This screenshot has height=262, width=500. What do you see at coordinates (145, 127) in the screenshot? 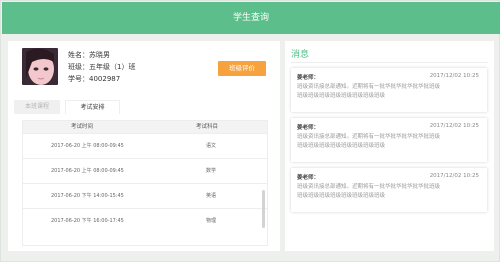
I see `table-header: 考试时间 考试科目` at bounding box center [145, 127].